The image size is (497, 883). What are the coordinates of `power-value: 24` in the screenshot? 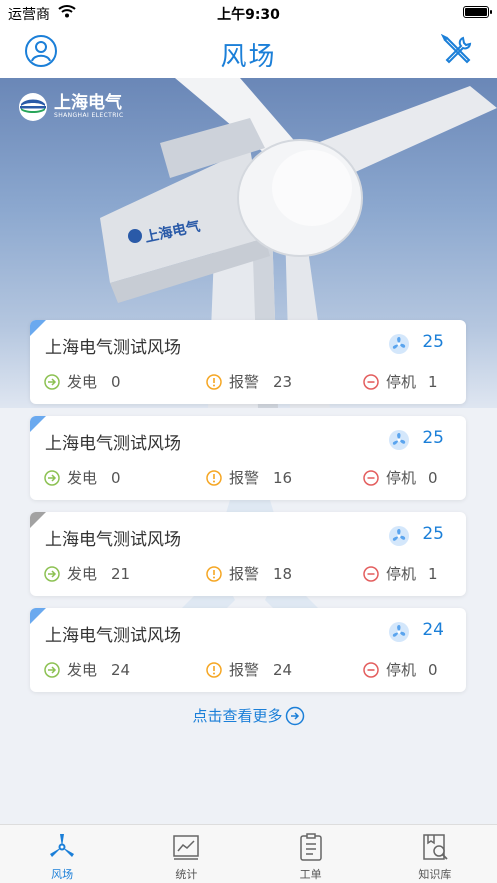 It's located at (121, 669).